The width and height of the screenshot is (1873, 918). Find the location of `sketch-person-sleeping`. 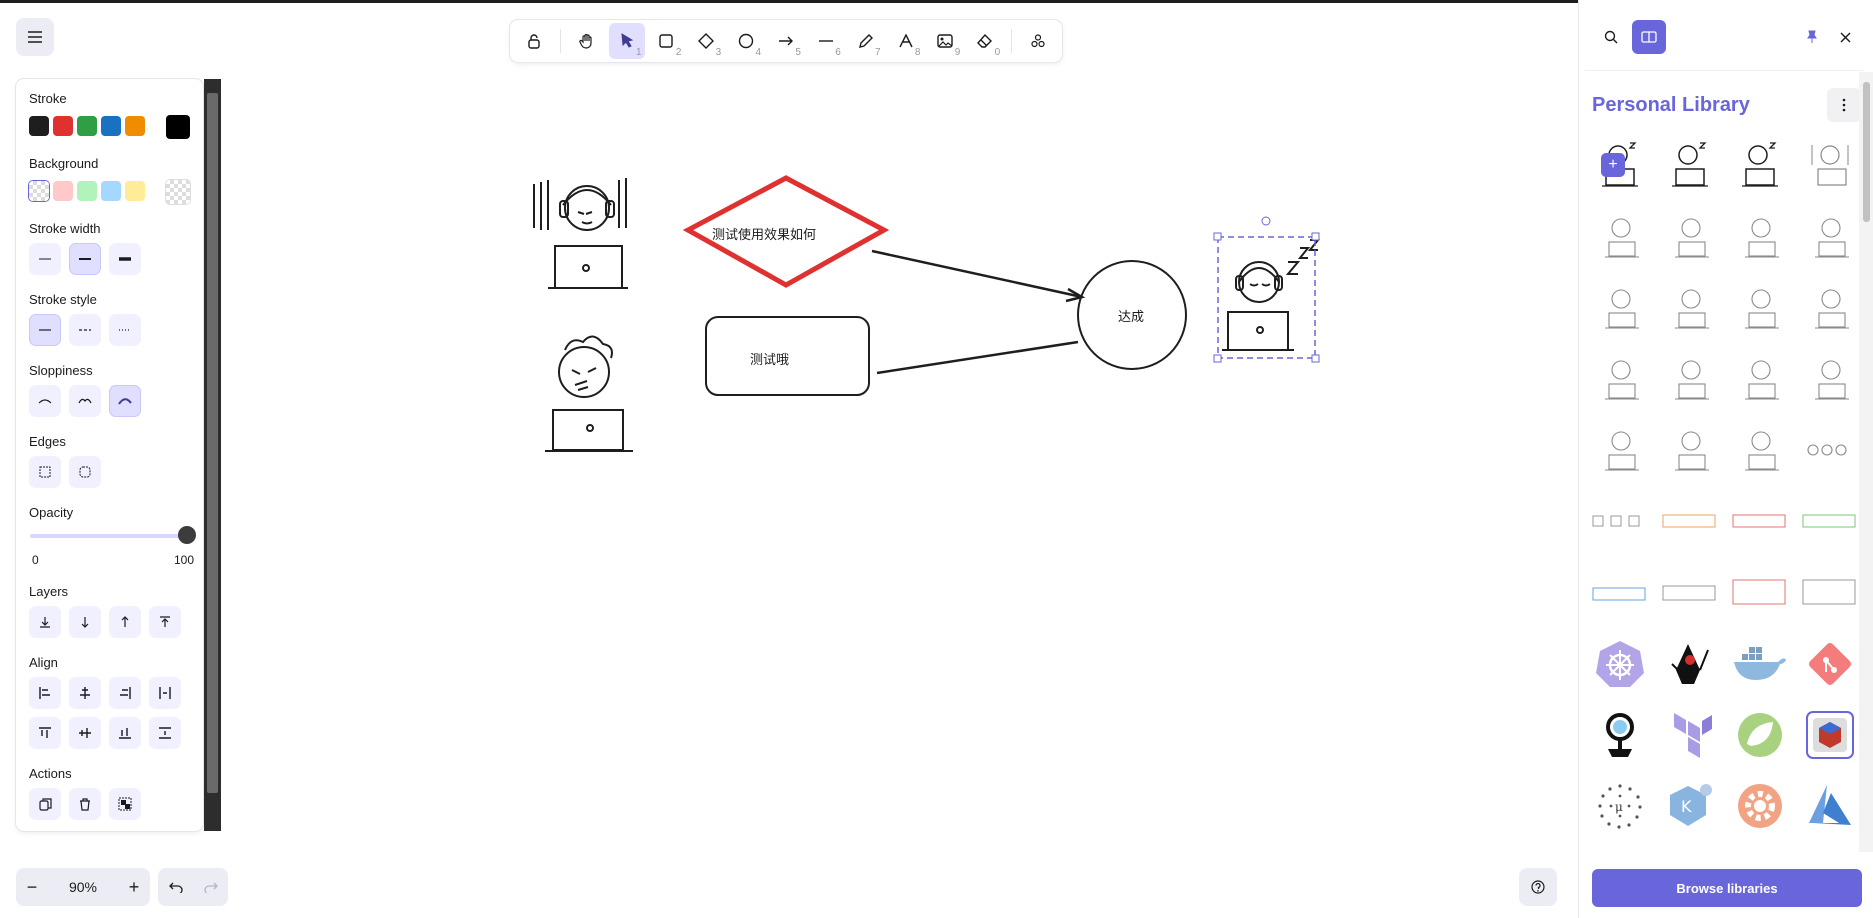

sketch-person-sleeping is located at coordinates (1271, 295).